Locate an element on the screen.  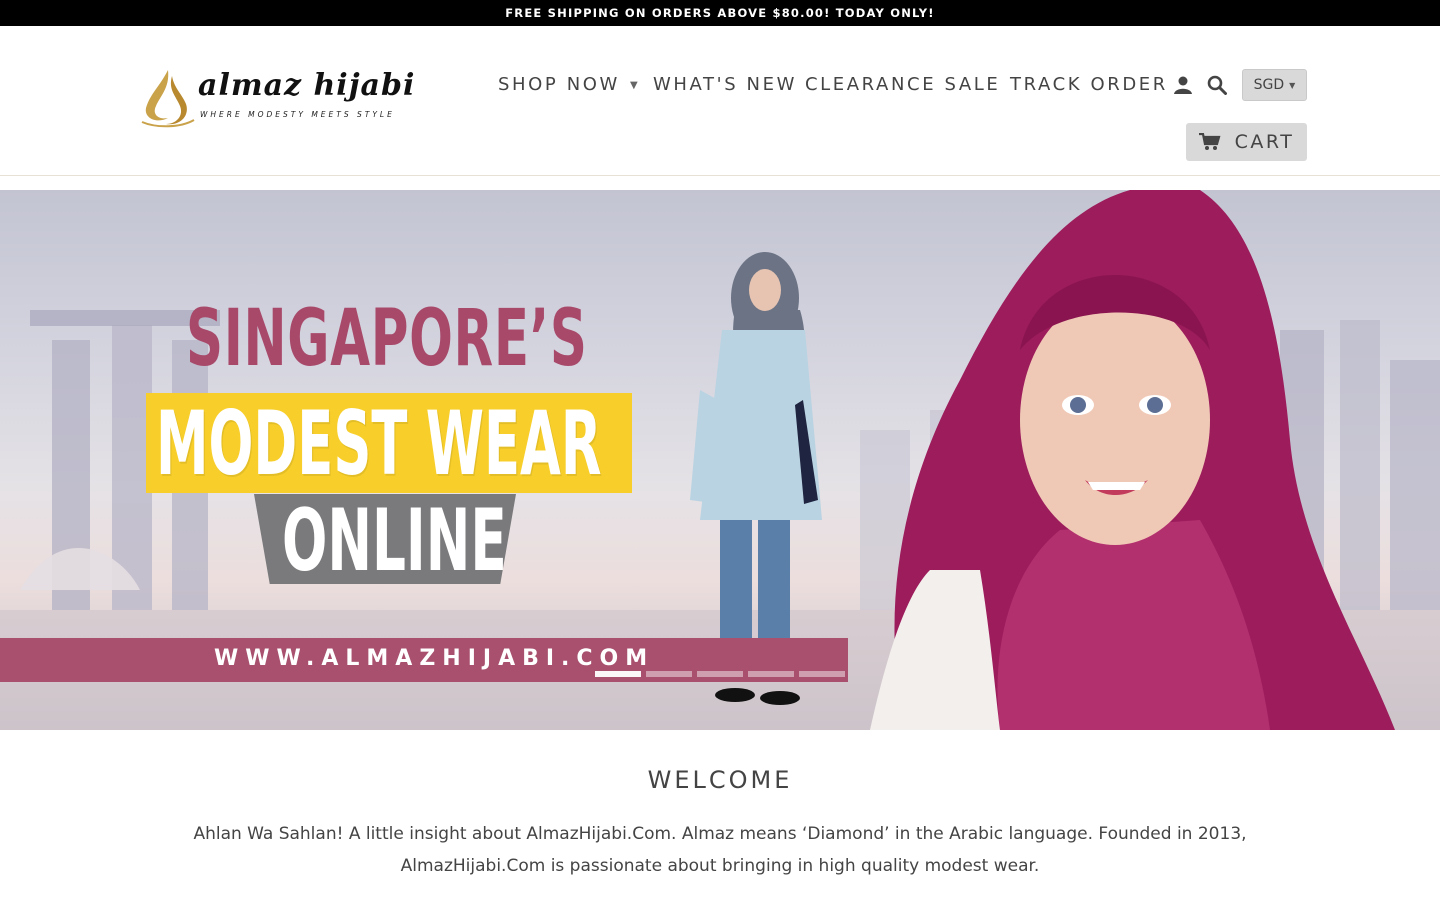
cart-icon is located at coordinates (1209, 141).